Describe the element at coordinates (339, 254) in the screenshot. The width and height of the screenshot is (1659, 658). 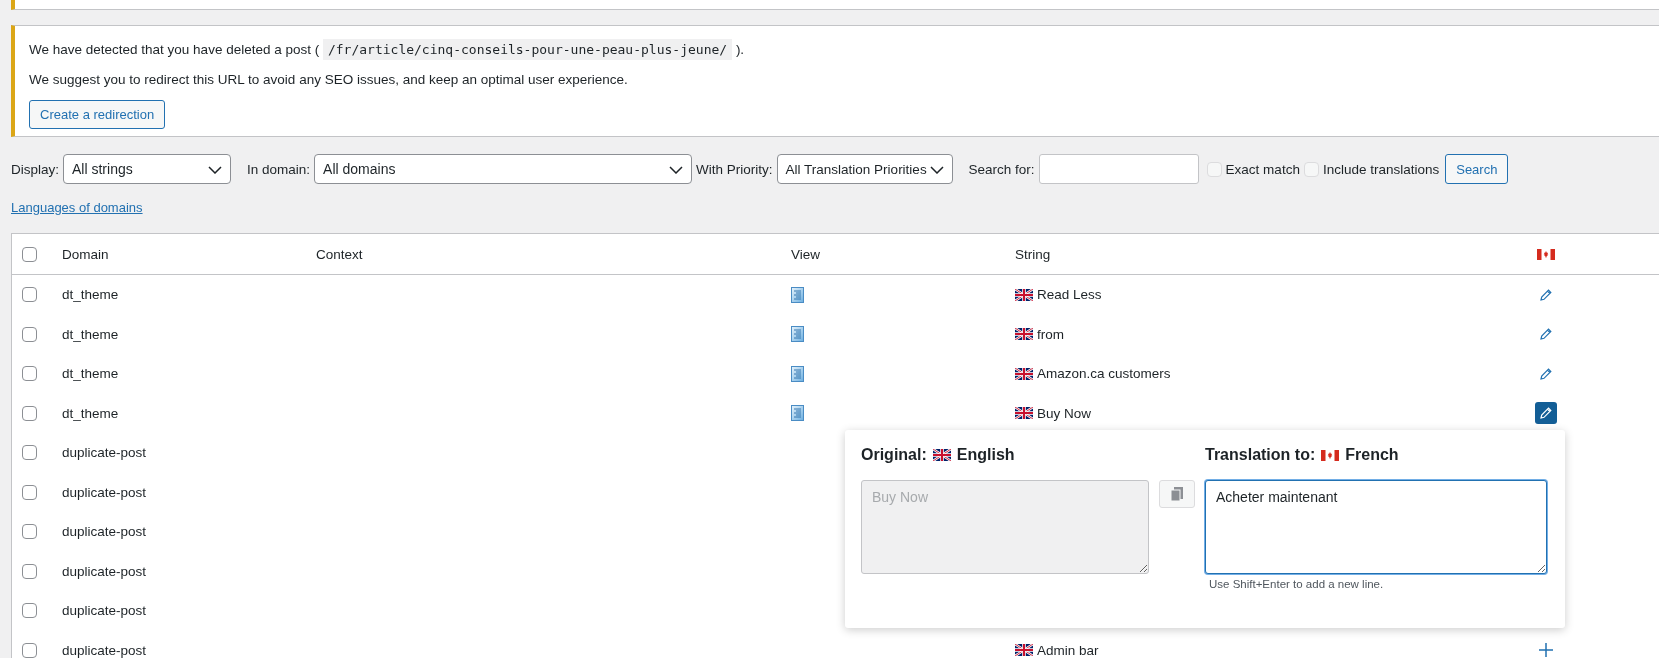
I see `column-header: Context` at that location.